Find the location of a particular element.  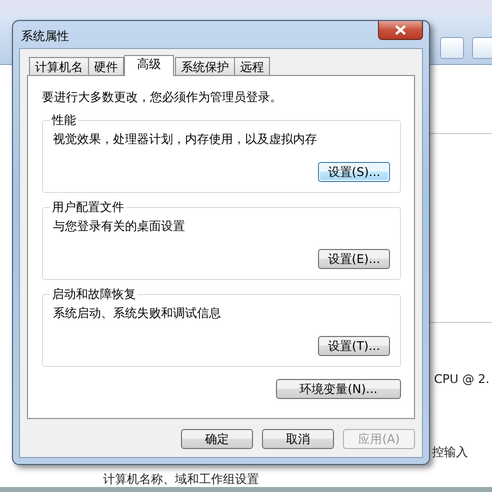

refresh-button is located at coordinates (452, 48).